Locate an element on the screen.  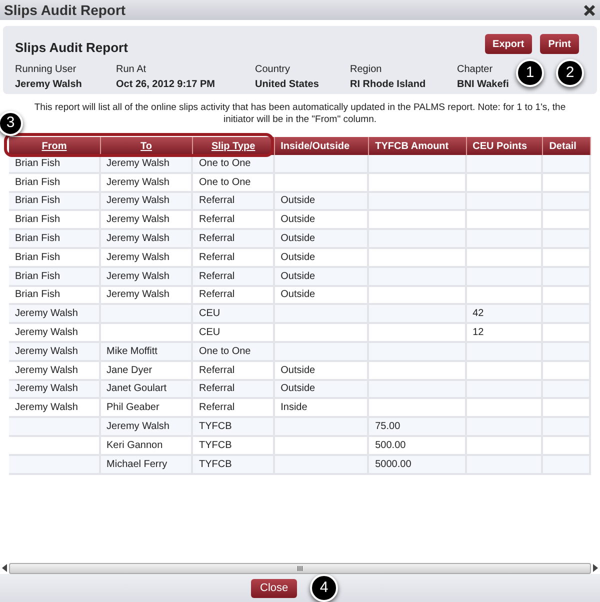
horizontal-scrollbar is located at coordinates (300, 568).